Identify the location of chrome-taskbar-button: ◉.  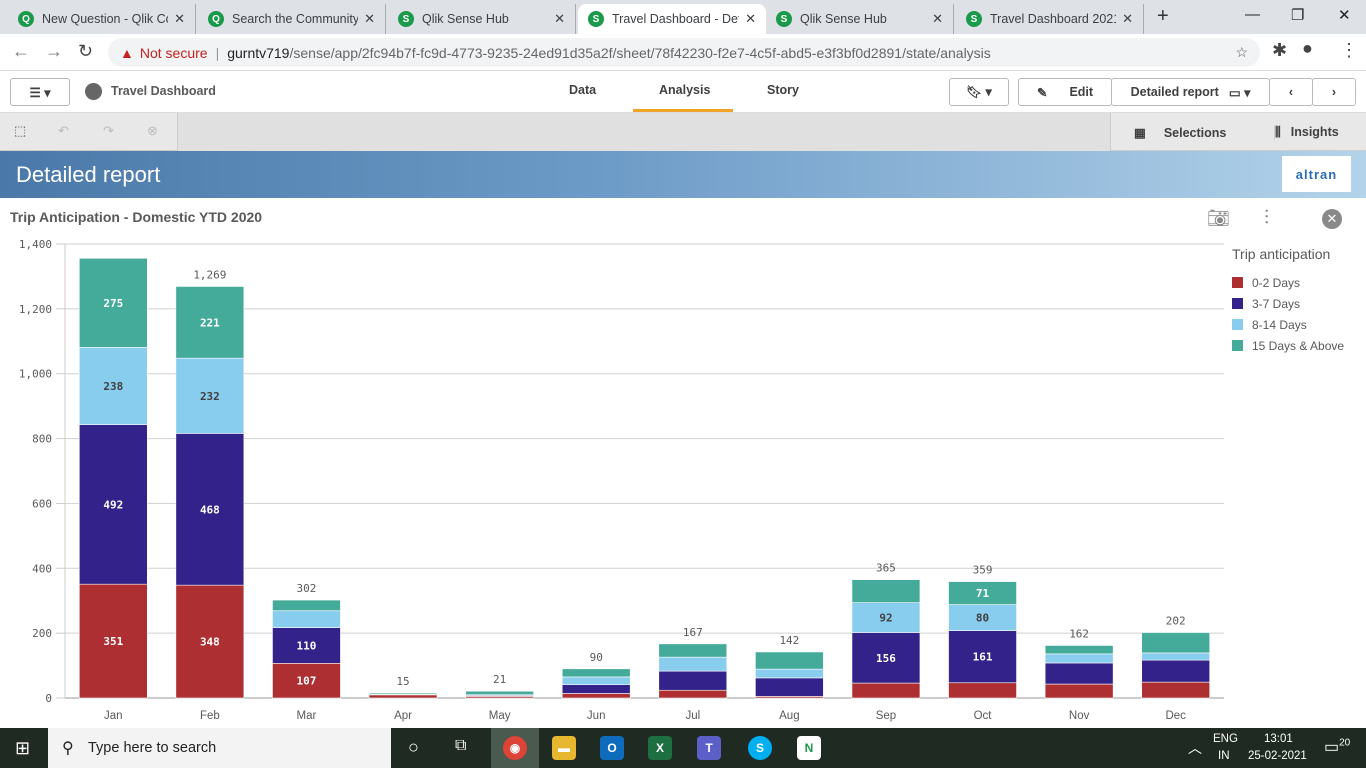
(515, 748).